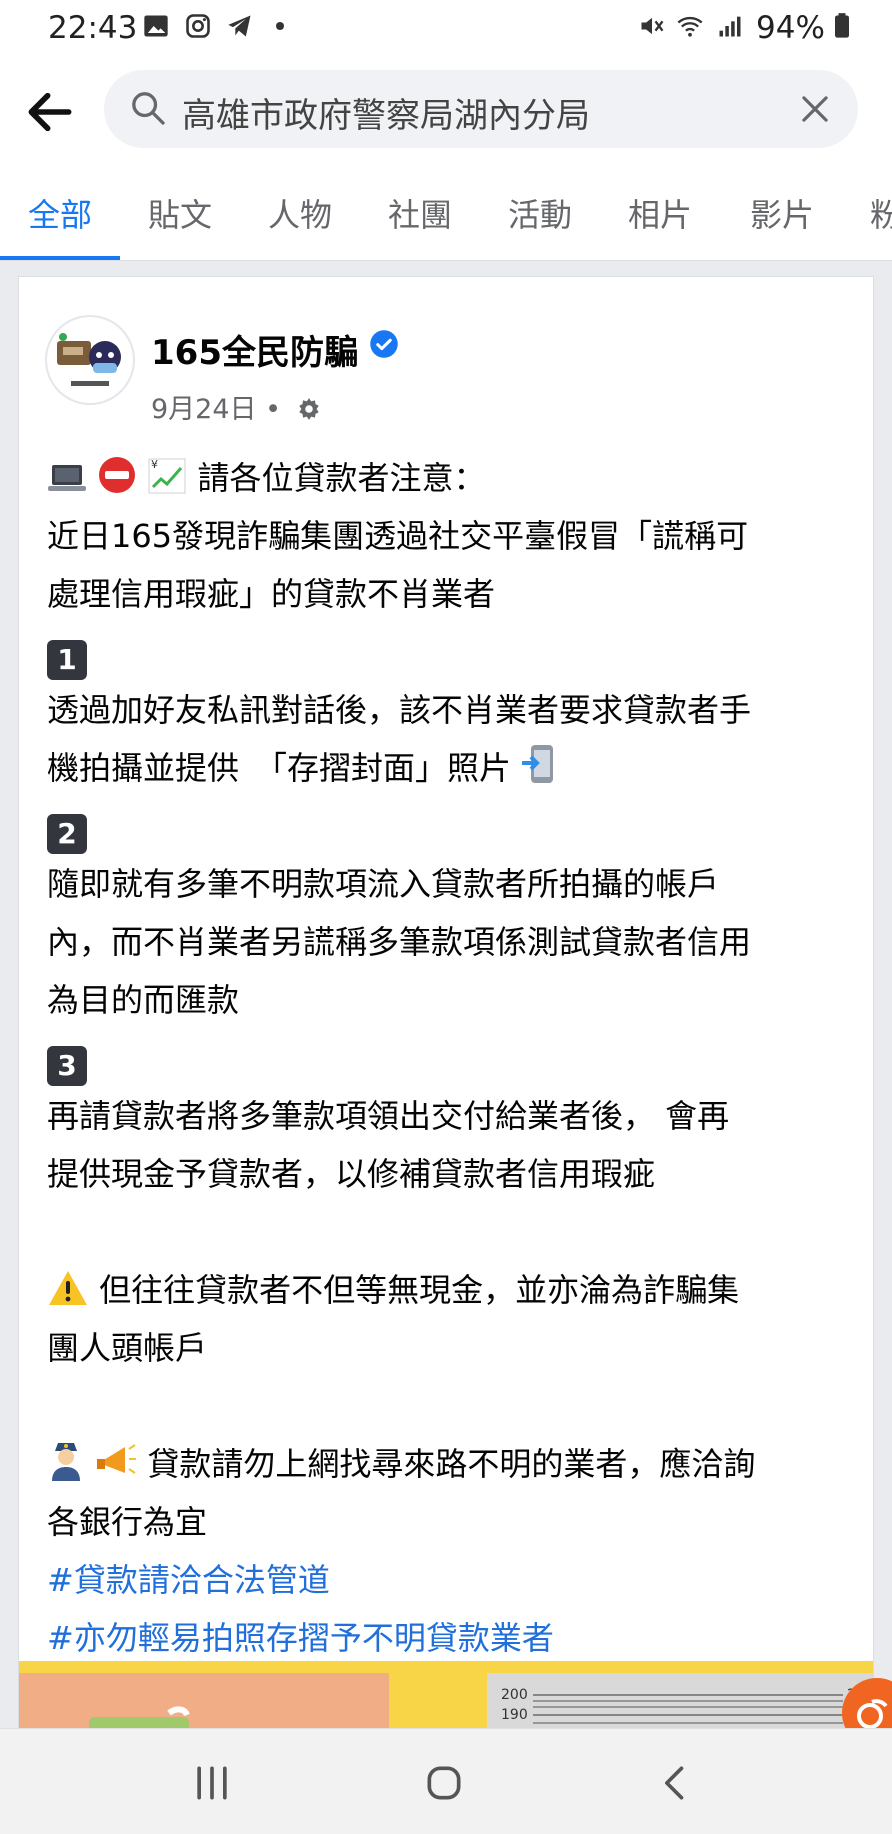 This screenshot has width=892, height=1834. Describe the element at coordinates (212, 1783) in the screenshot. I see `recent-apps-icon` at that location.